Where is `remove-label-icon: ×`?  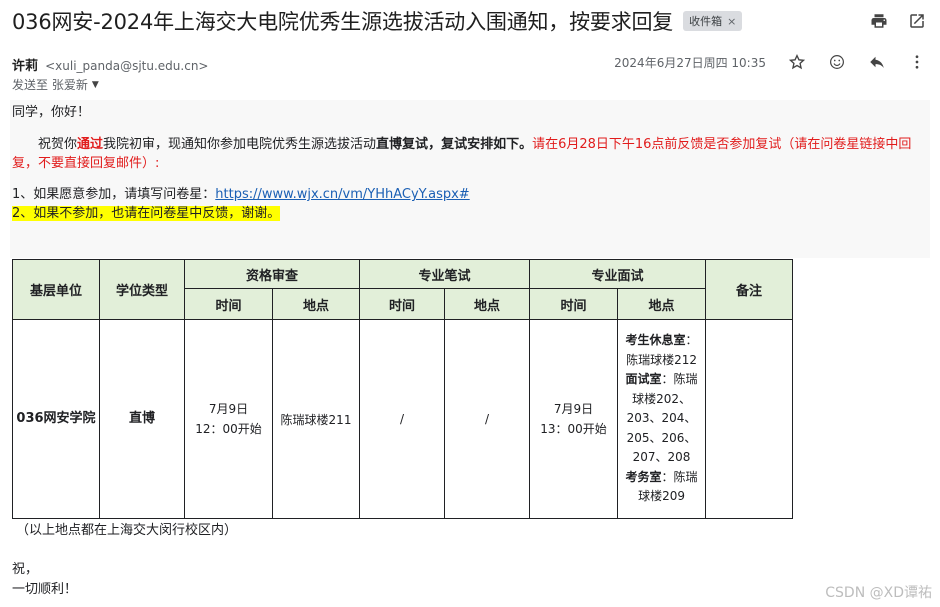
remove-label-icon: × is located at coordinates (731, 21).